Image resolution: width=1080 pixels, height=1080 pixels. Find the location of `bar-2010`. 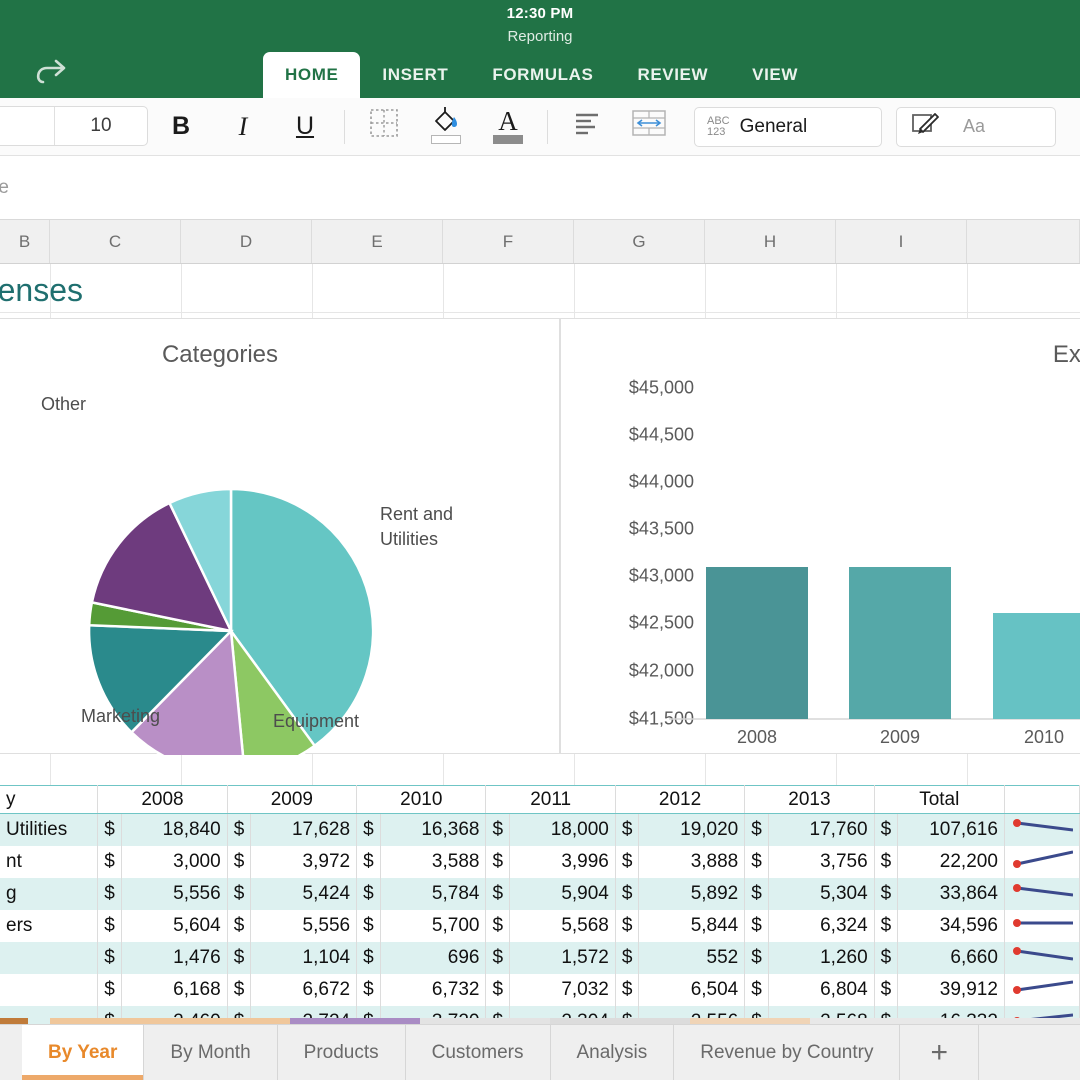

bar-2010 is located at coordinates (1036, 666).